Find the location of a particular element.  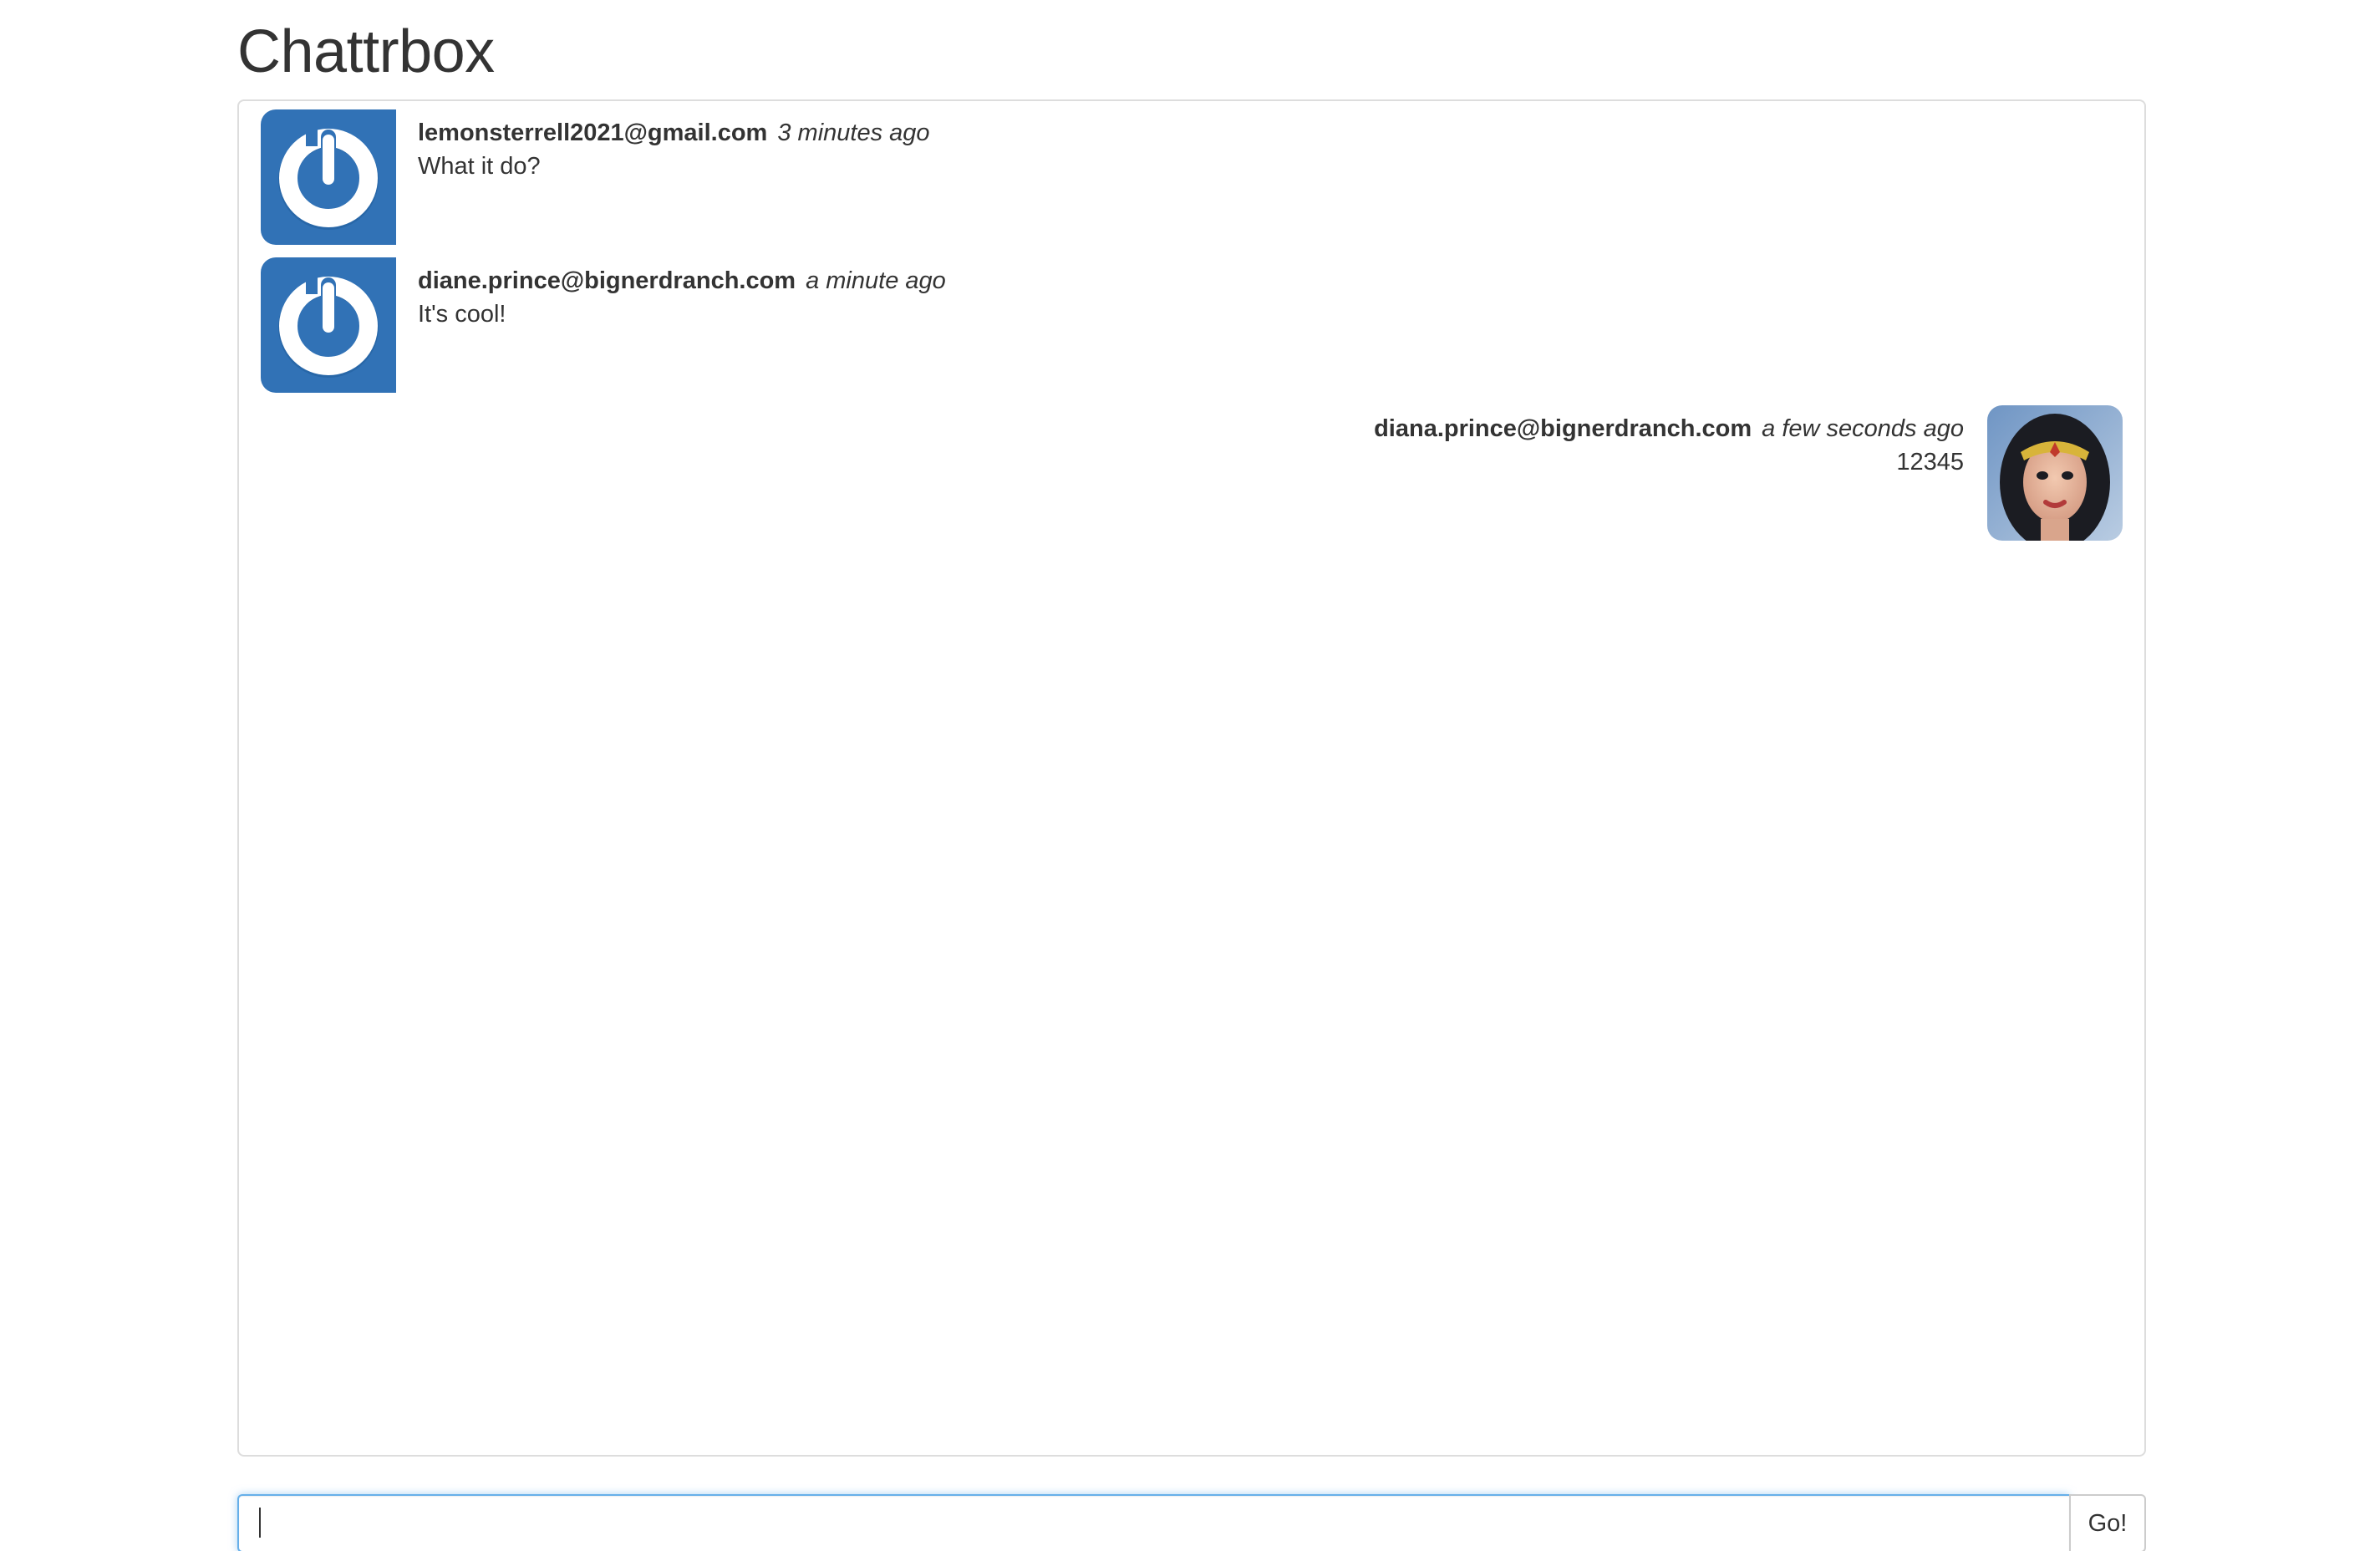

page-title: Chattrbox is located at coordinates (366, 51).